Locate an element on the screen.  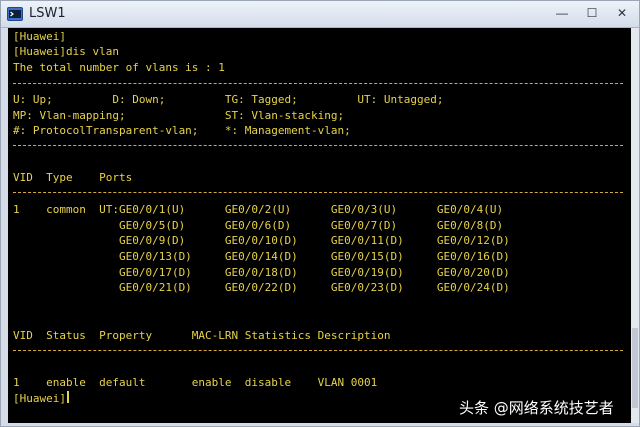
terminal-line: MP: Vlan-mapping; ST: Vlan-stacking; is located at coordinates (179, 115).